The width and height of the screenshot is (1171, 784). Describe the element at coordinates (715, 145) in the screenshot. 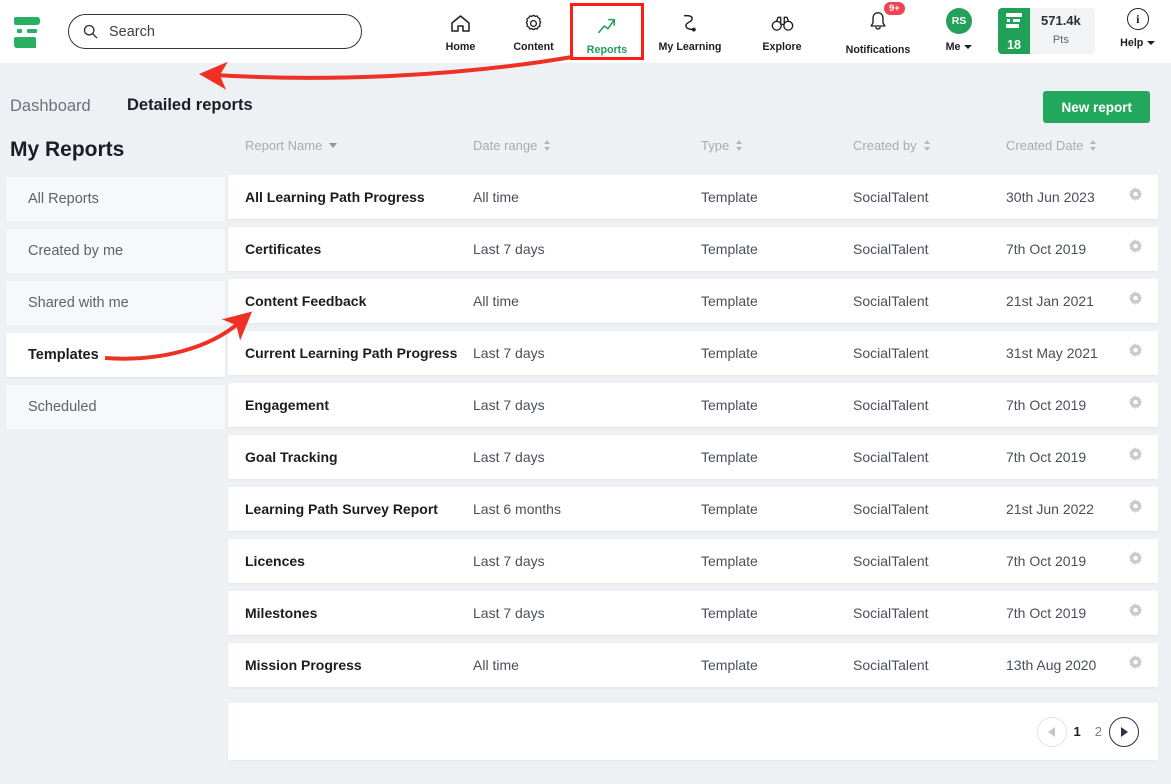

I see `column-label: Type` at that location.